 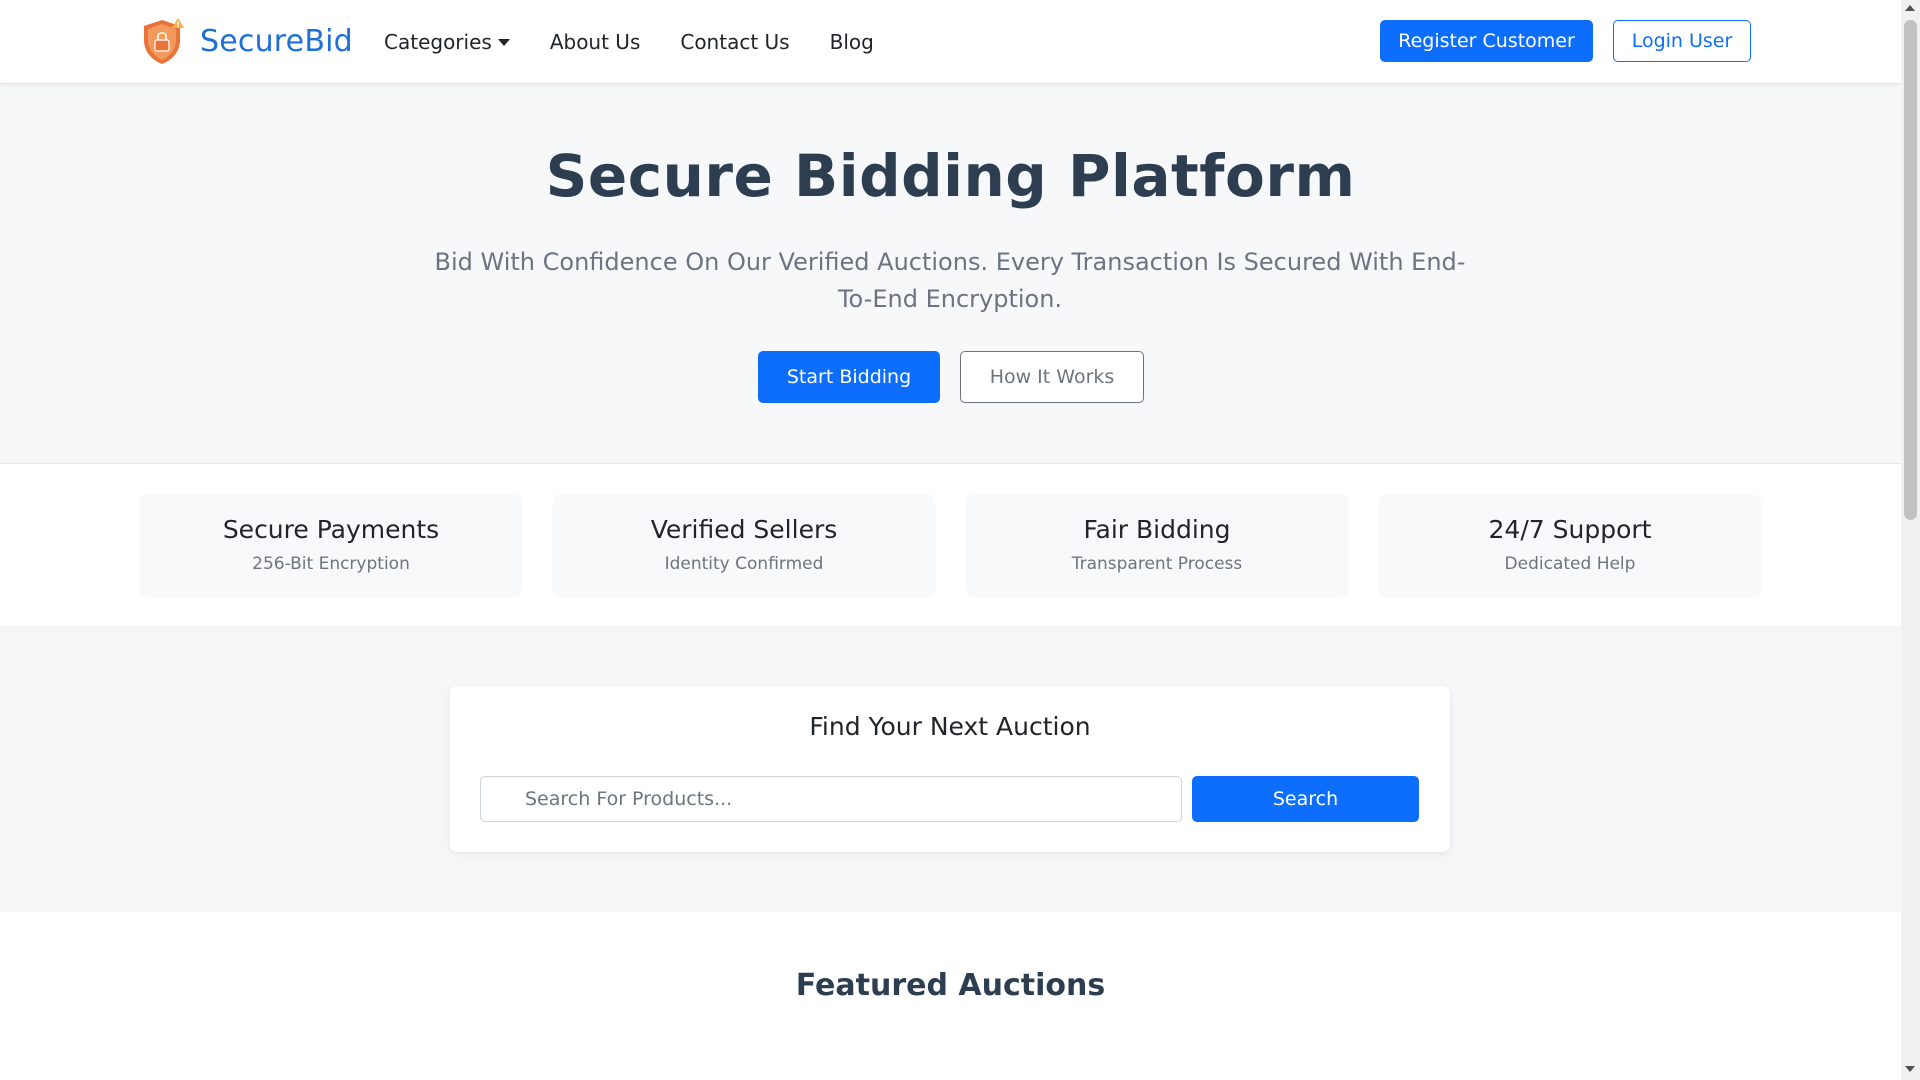 I want to click on shield-lock-icon, so click(x=164, y=41).